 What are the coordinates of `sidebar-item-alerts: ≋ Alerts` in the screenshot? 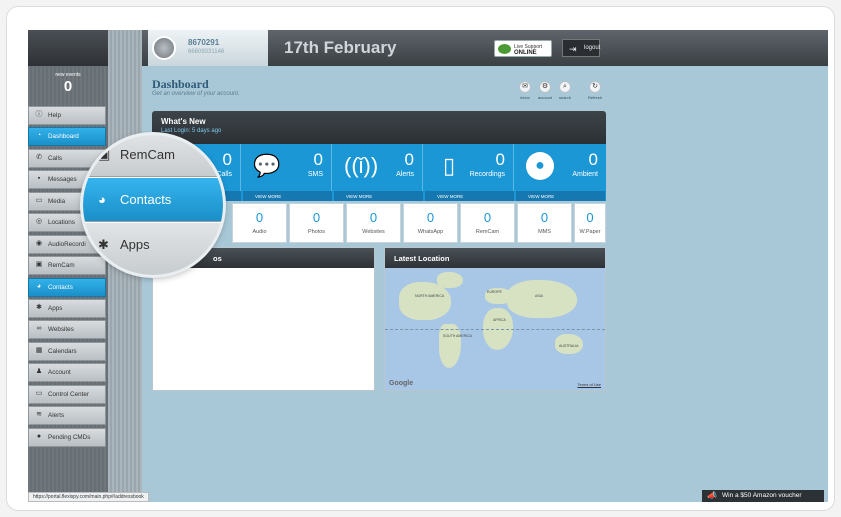 It's located at (67, 416).